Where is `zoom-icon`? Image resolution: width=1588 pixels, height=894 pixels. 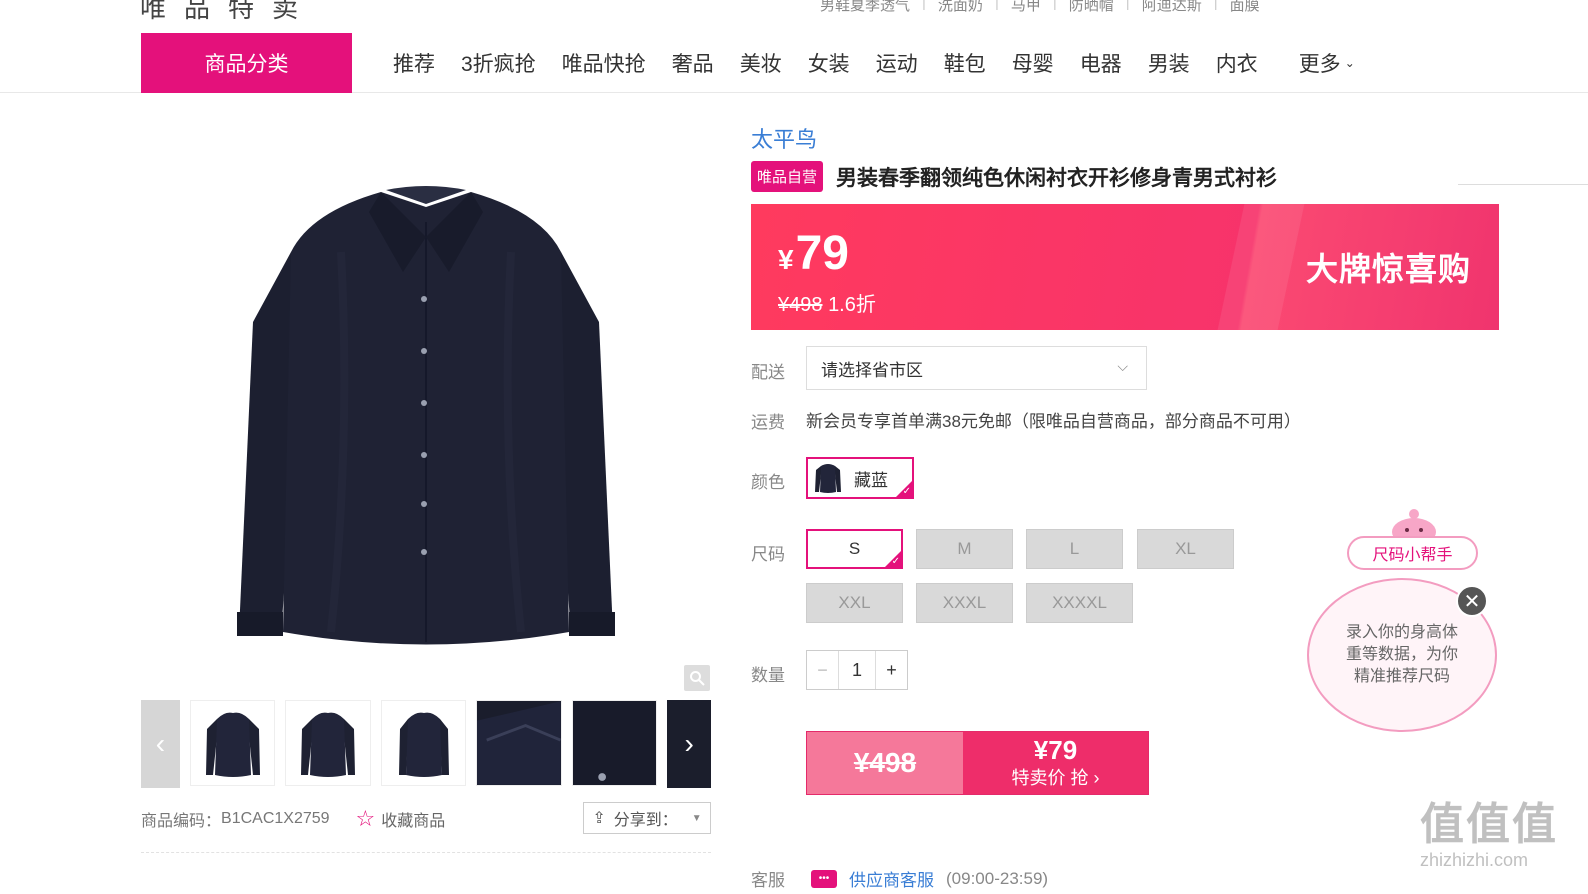 zoom-icon is located at coordinates (697, 678).